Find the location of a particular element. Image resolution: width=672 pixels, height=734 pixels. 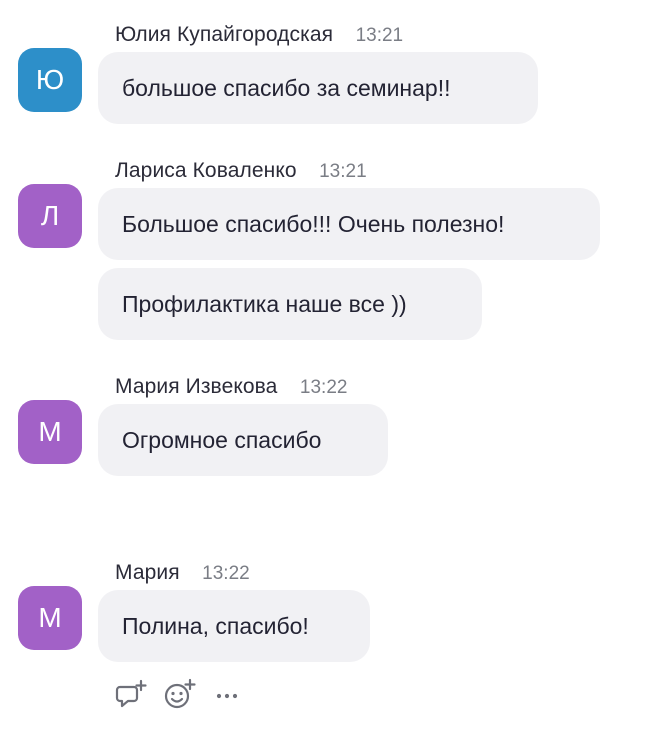

more-options-icon is located at coordinates (227, 696).